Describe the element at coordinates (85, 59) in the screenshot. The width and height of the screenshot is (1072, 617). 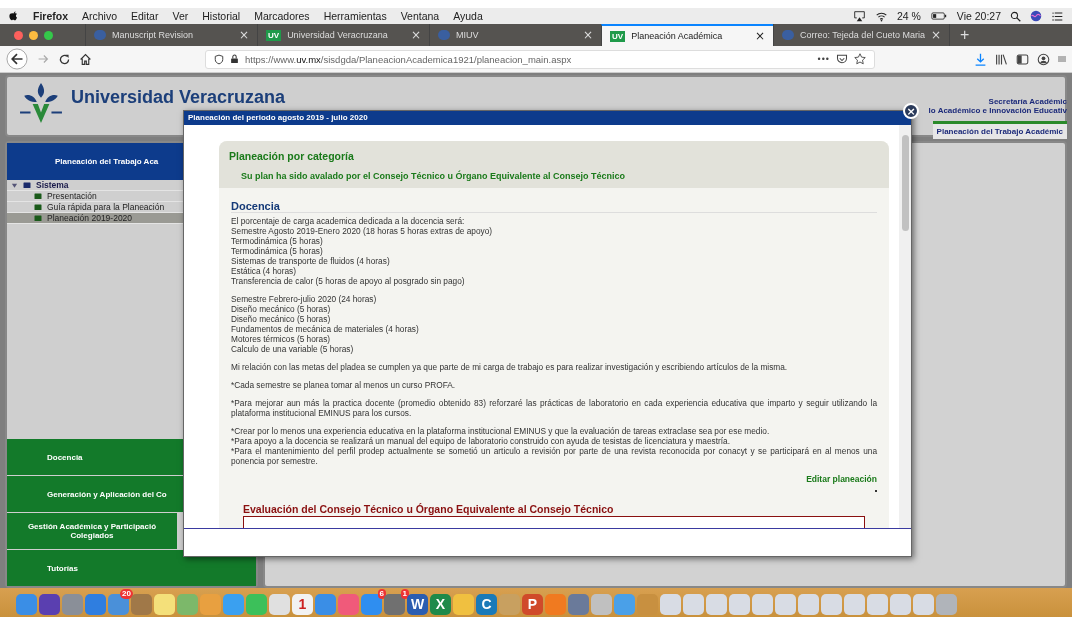
I see `home-icon` at that location.